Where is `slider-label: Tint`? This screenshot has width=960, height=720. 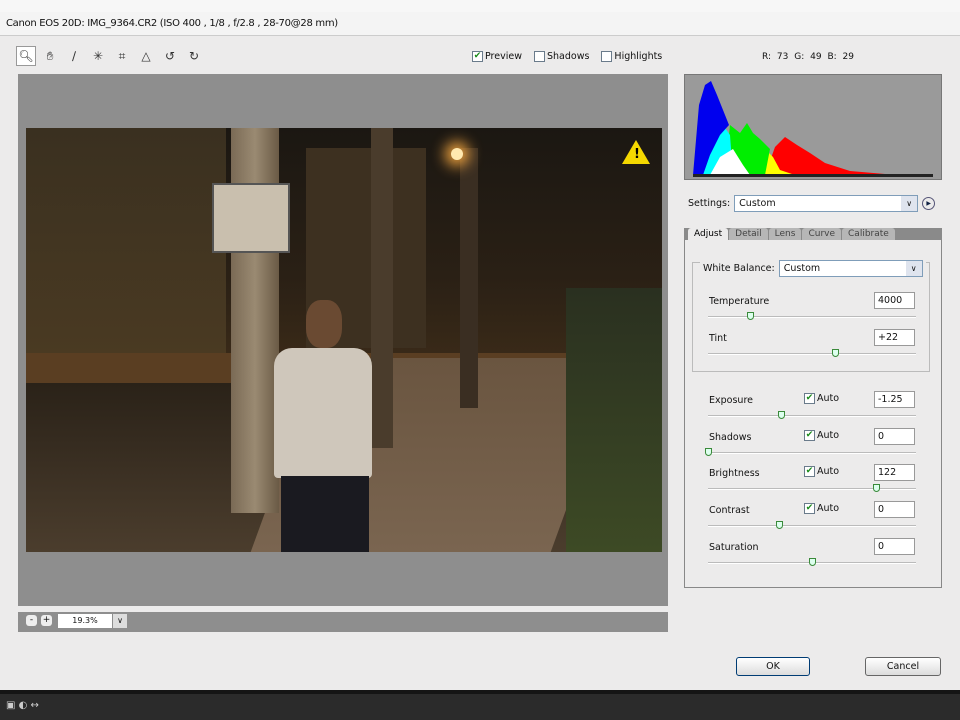
slider-label: Tint is located at coordinates (718, 338).